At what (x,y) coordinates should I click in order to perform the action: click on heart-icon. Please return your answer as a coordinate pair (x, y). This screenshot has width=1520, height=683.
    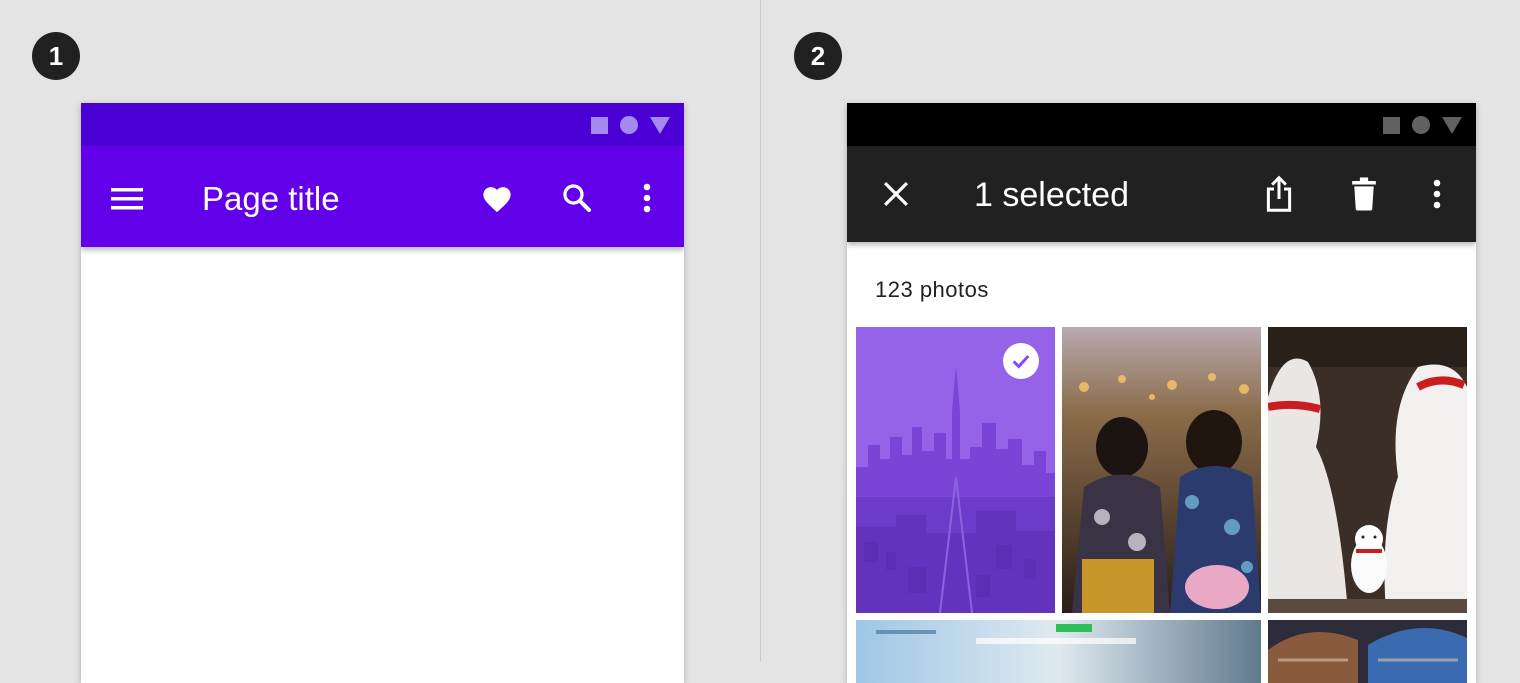
    Looking at the image, I should click on (497, 198).